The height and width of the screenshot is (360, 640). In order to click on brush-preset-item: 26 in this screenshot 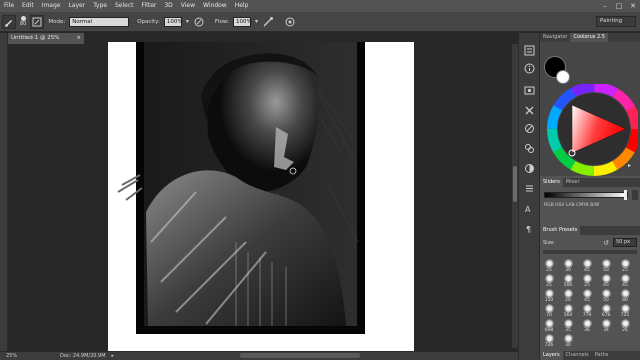, I will do `click(625, 327)`.